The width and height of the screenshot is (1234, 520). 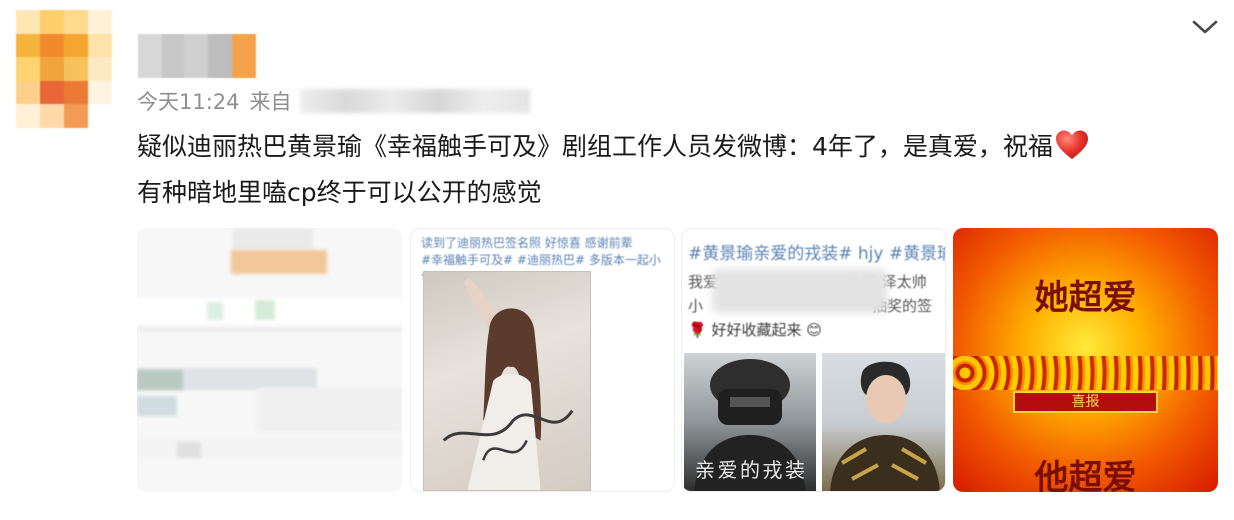 I want to click on heart-emoji-icon, so click(x=1071, y=144).